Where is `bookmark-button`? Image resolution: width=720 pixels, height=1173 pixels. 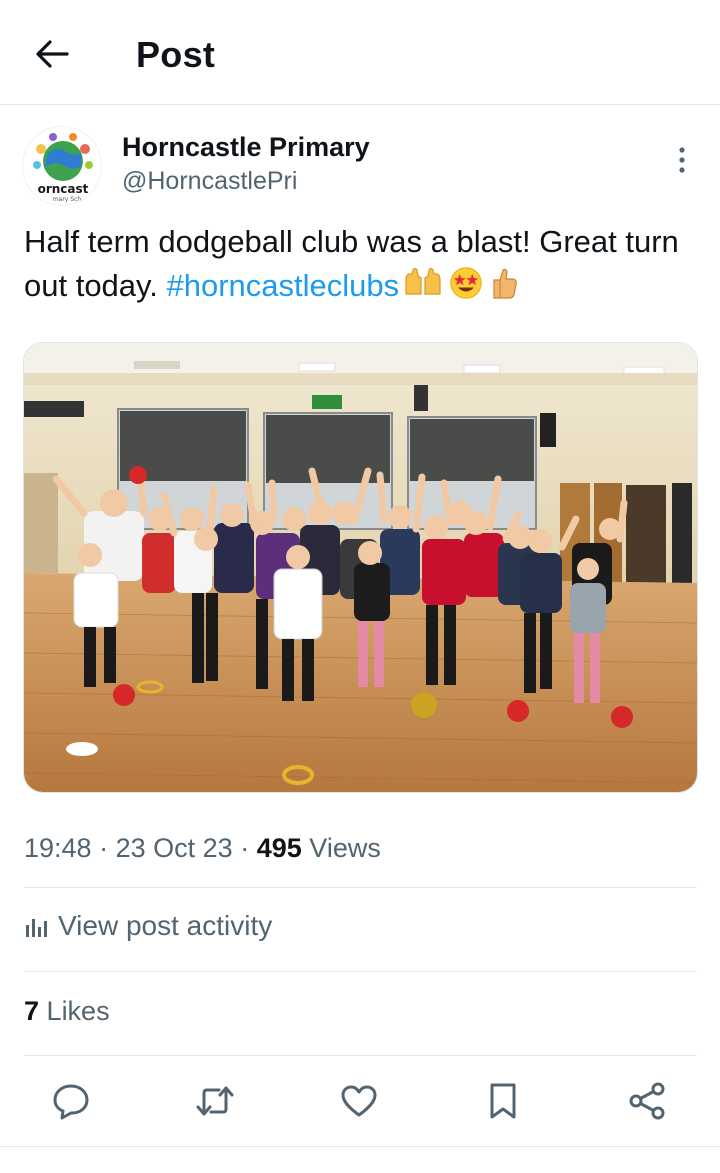 bookmark-button is located at coordinates (503, 1101).